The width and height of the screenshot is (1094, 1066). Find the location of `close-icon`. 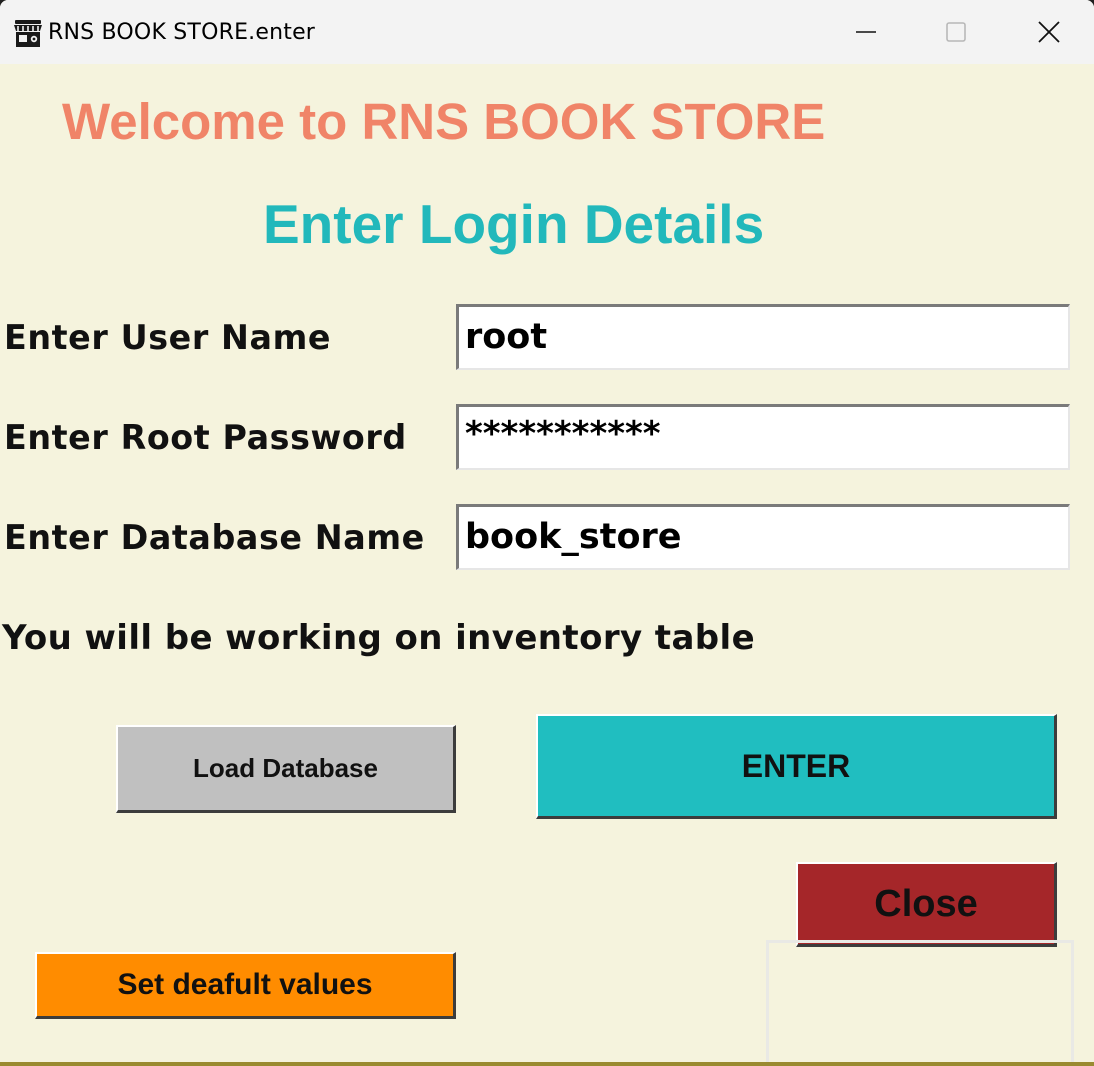

close-icon is located at coordinates (1049, 32).